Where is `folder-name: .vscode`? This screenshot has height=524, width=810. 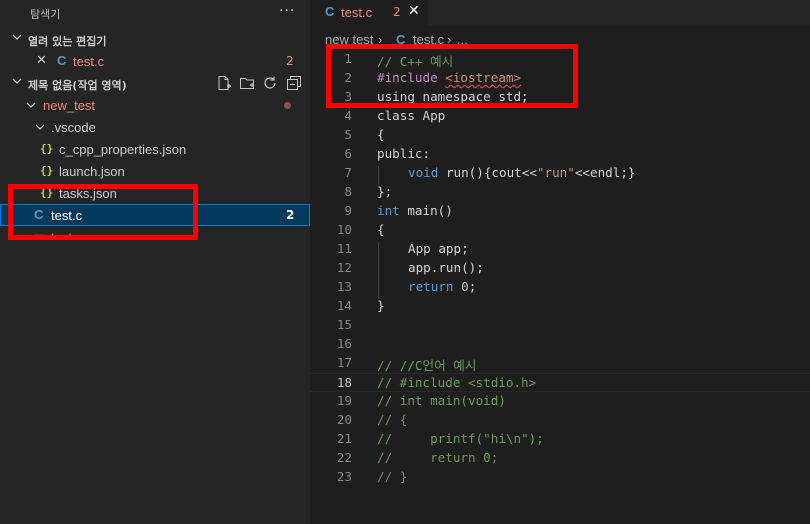 folder-name: .vscode is located at coordinates (73, 127).